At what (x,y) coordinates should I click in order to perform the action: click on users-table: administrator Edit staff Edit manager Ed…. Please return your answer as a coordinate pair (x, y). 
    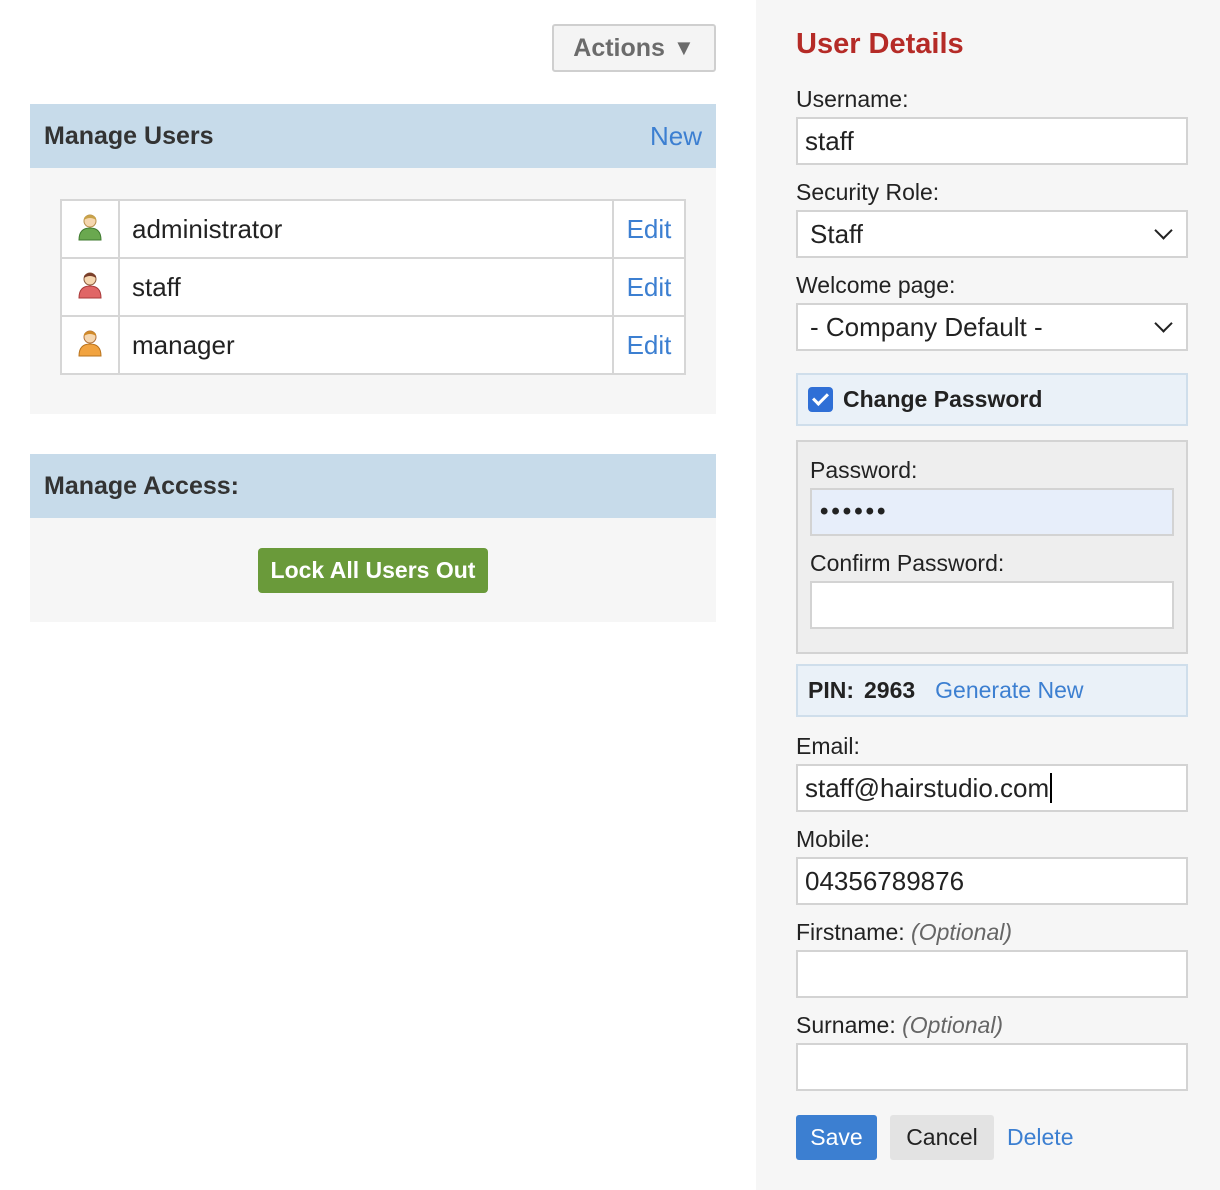
    Looking at the image, I should click on (373, 287).